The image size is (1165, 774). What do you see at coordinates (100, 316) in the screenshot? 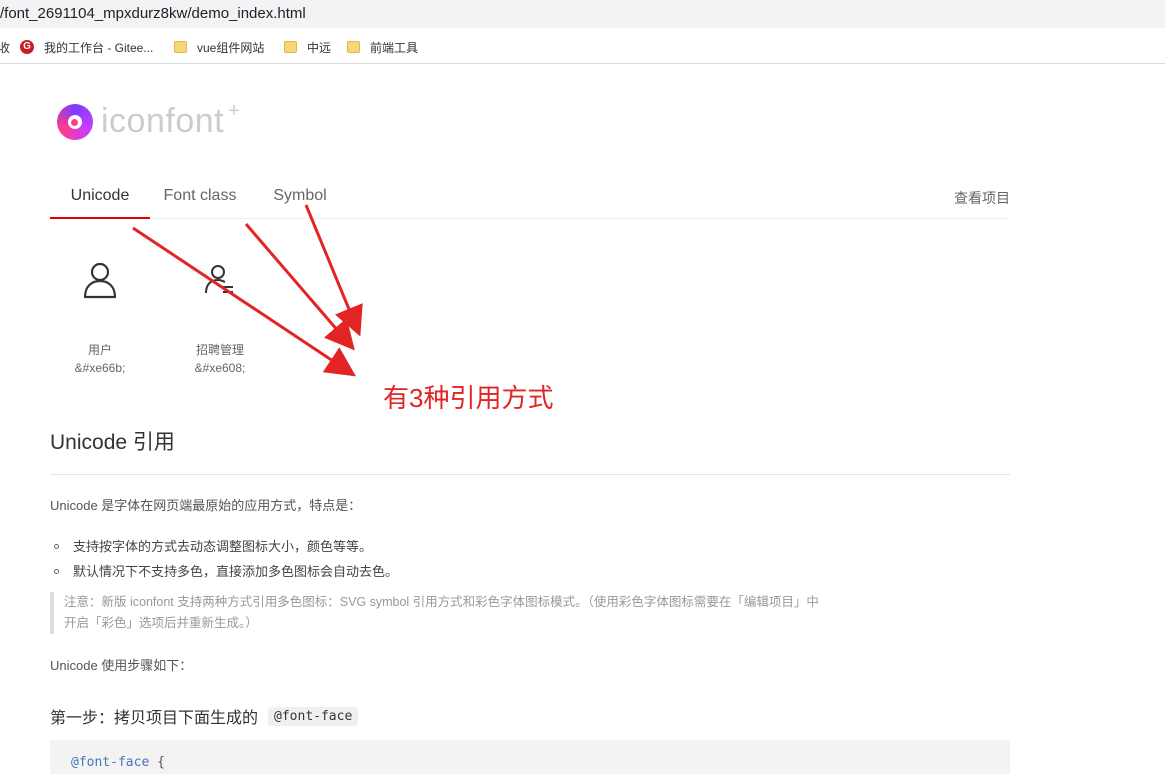
I see `icon-card-user: 用户 &#xe66b;` at bounding box center [100, 316].